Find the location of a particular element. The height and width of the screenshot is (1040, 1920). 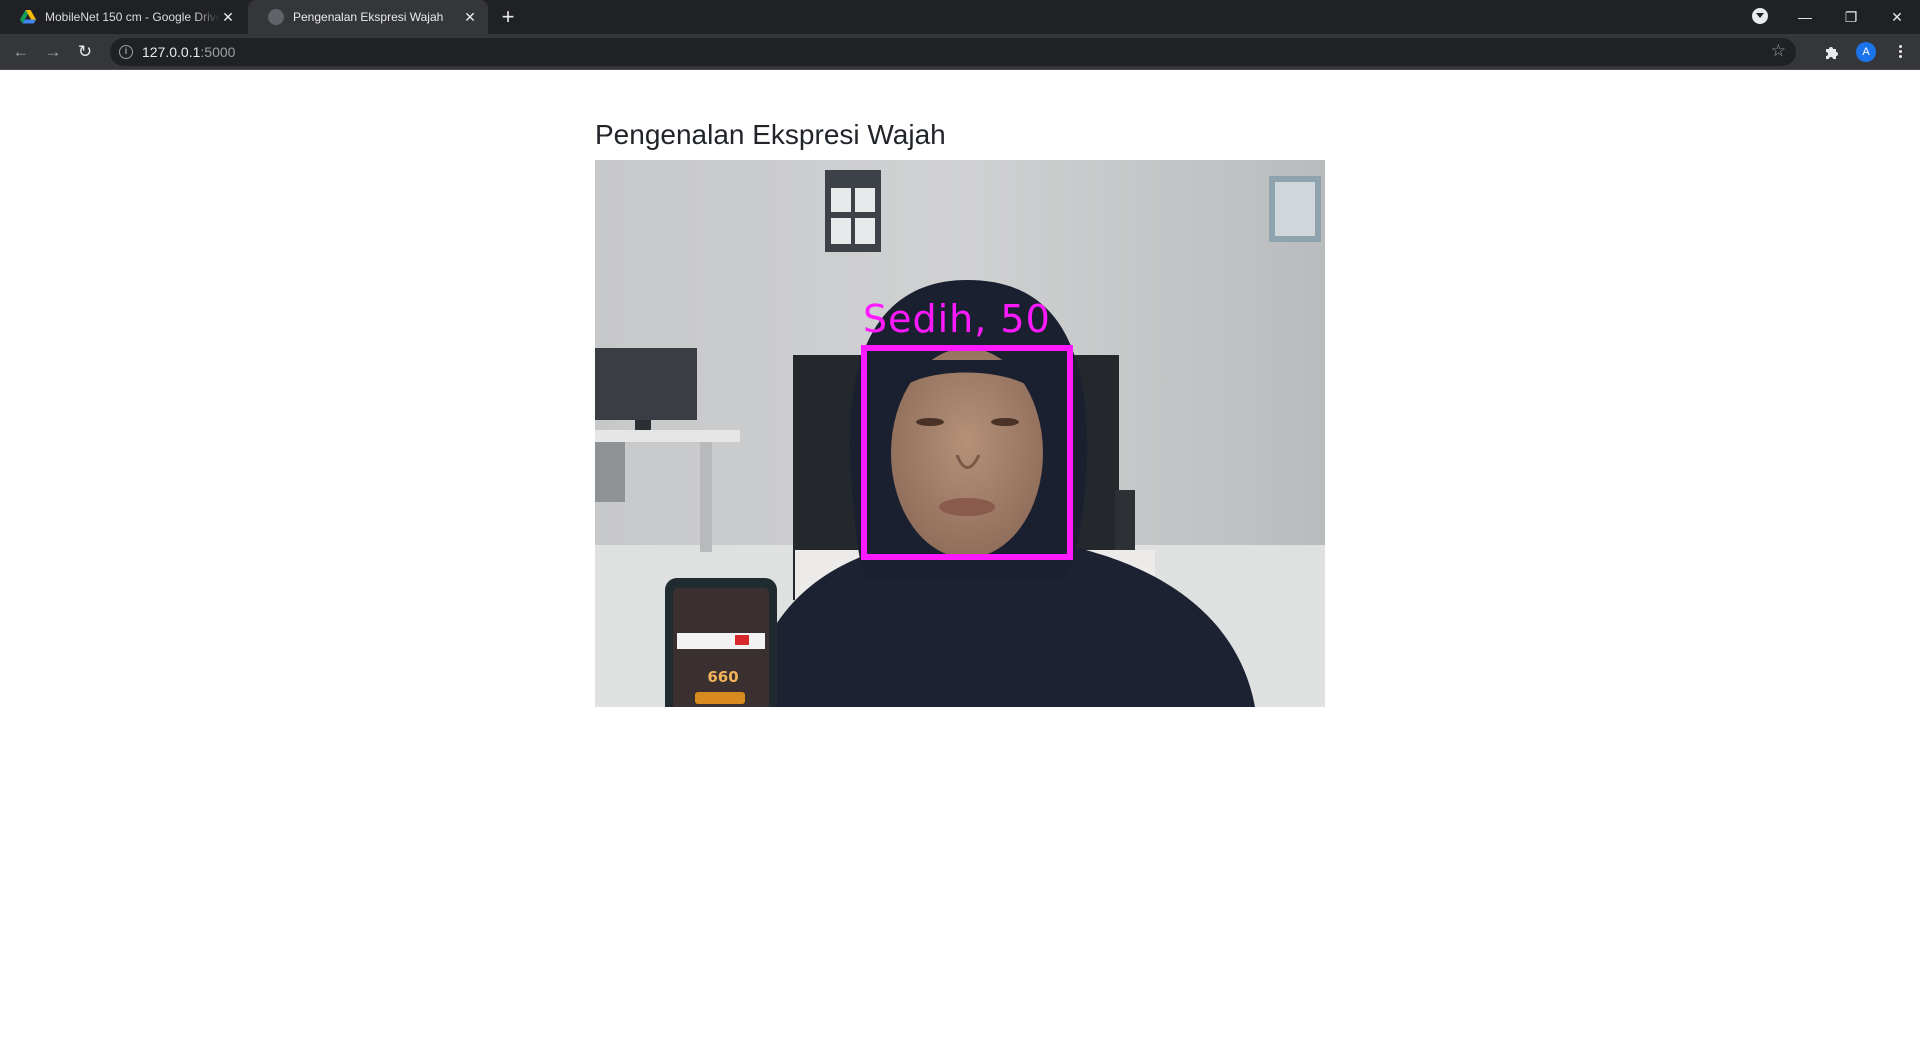

url-port: :5000 is located at coordinates (218, 52).